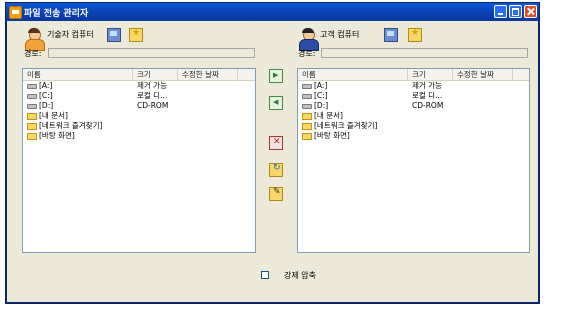  I want to click on transfer-to-technician-button, so click(276, 103).